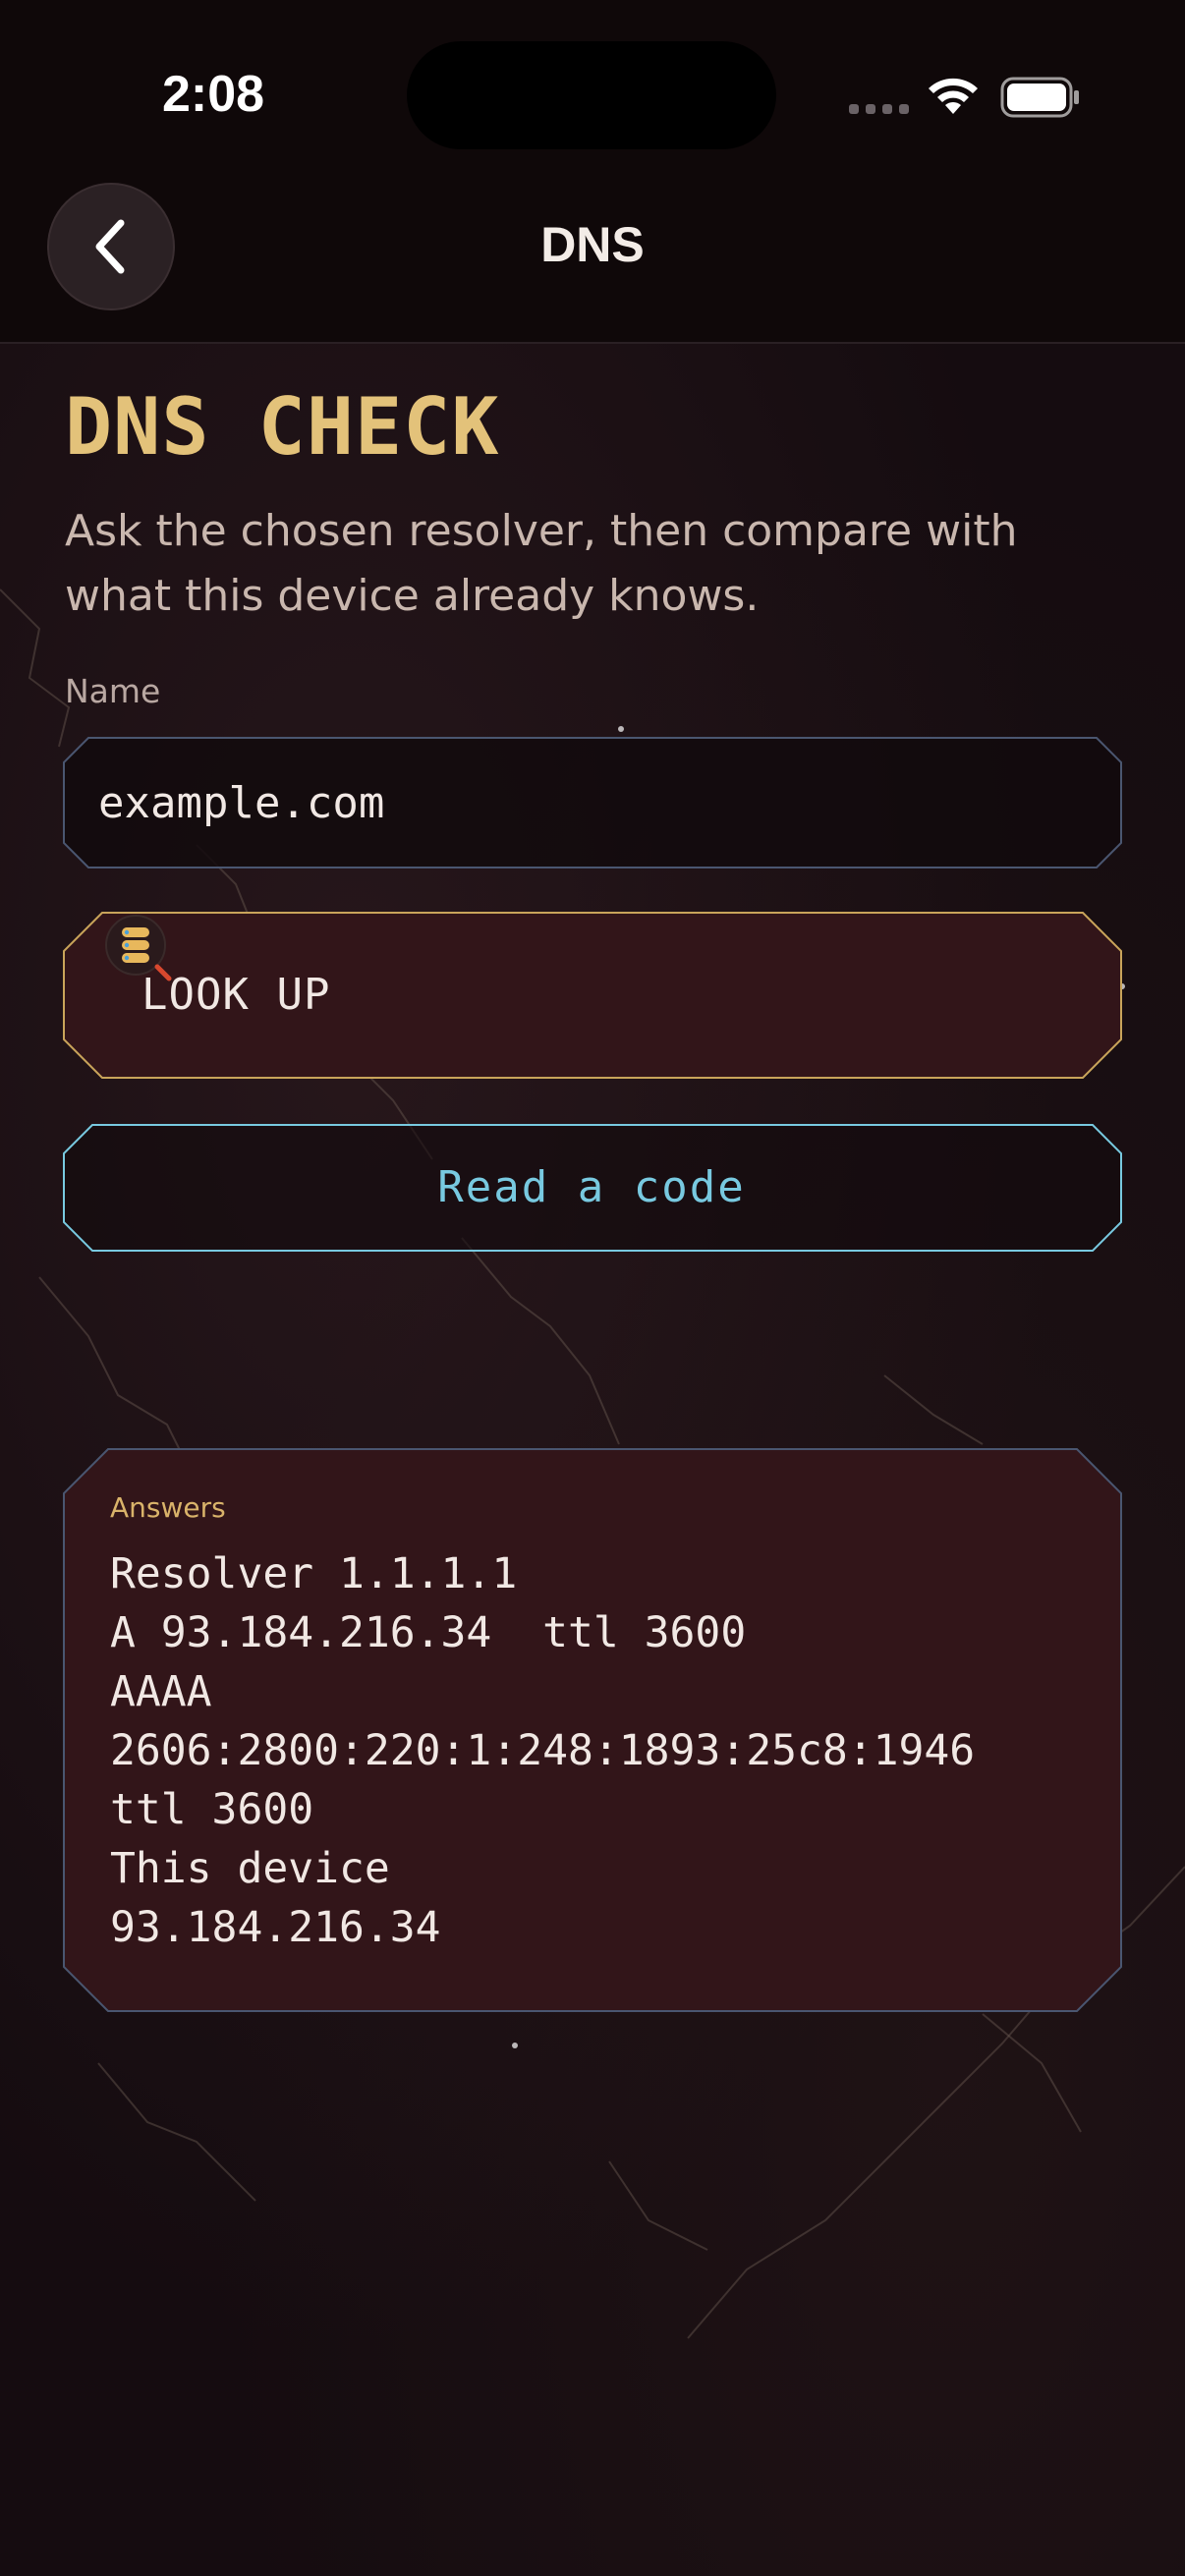 The image size is (1185, 2576). Describe the element at coordinates (113, 691) in the screenshot. I see `name-field-label: Name` at that location.